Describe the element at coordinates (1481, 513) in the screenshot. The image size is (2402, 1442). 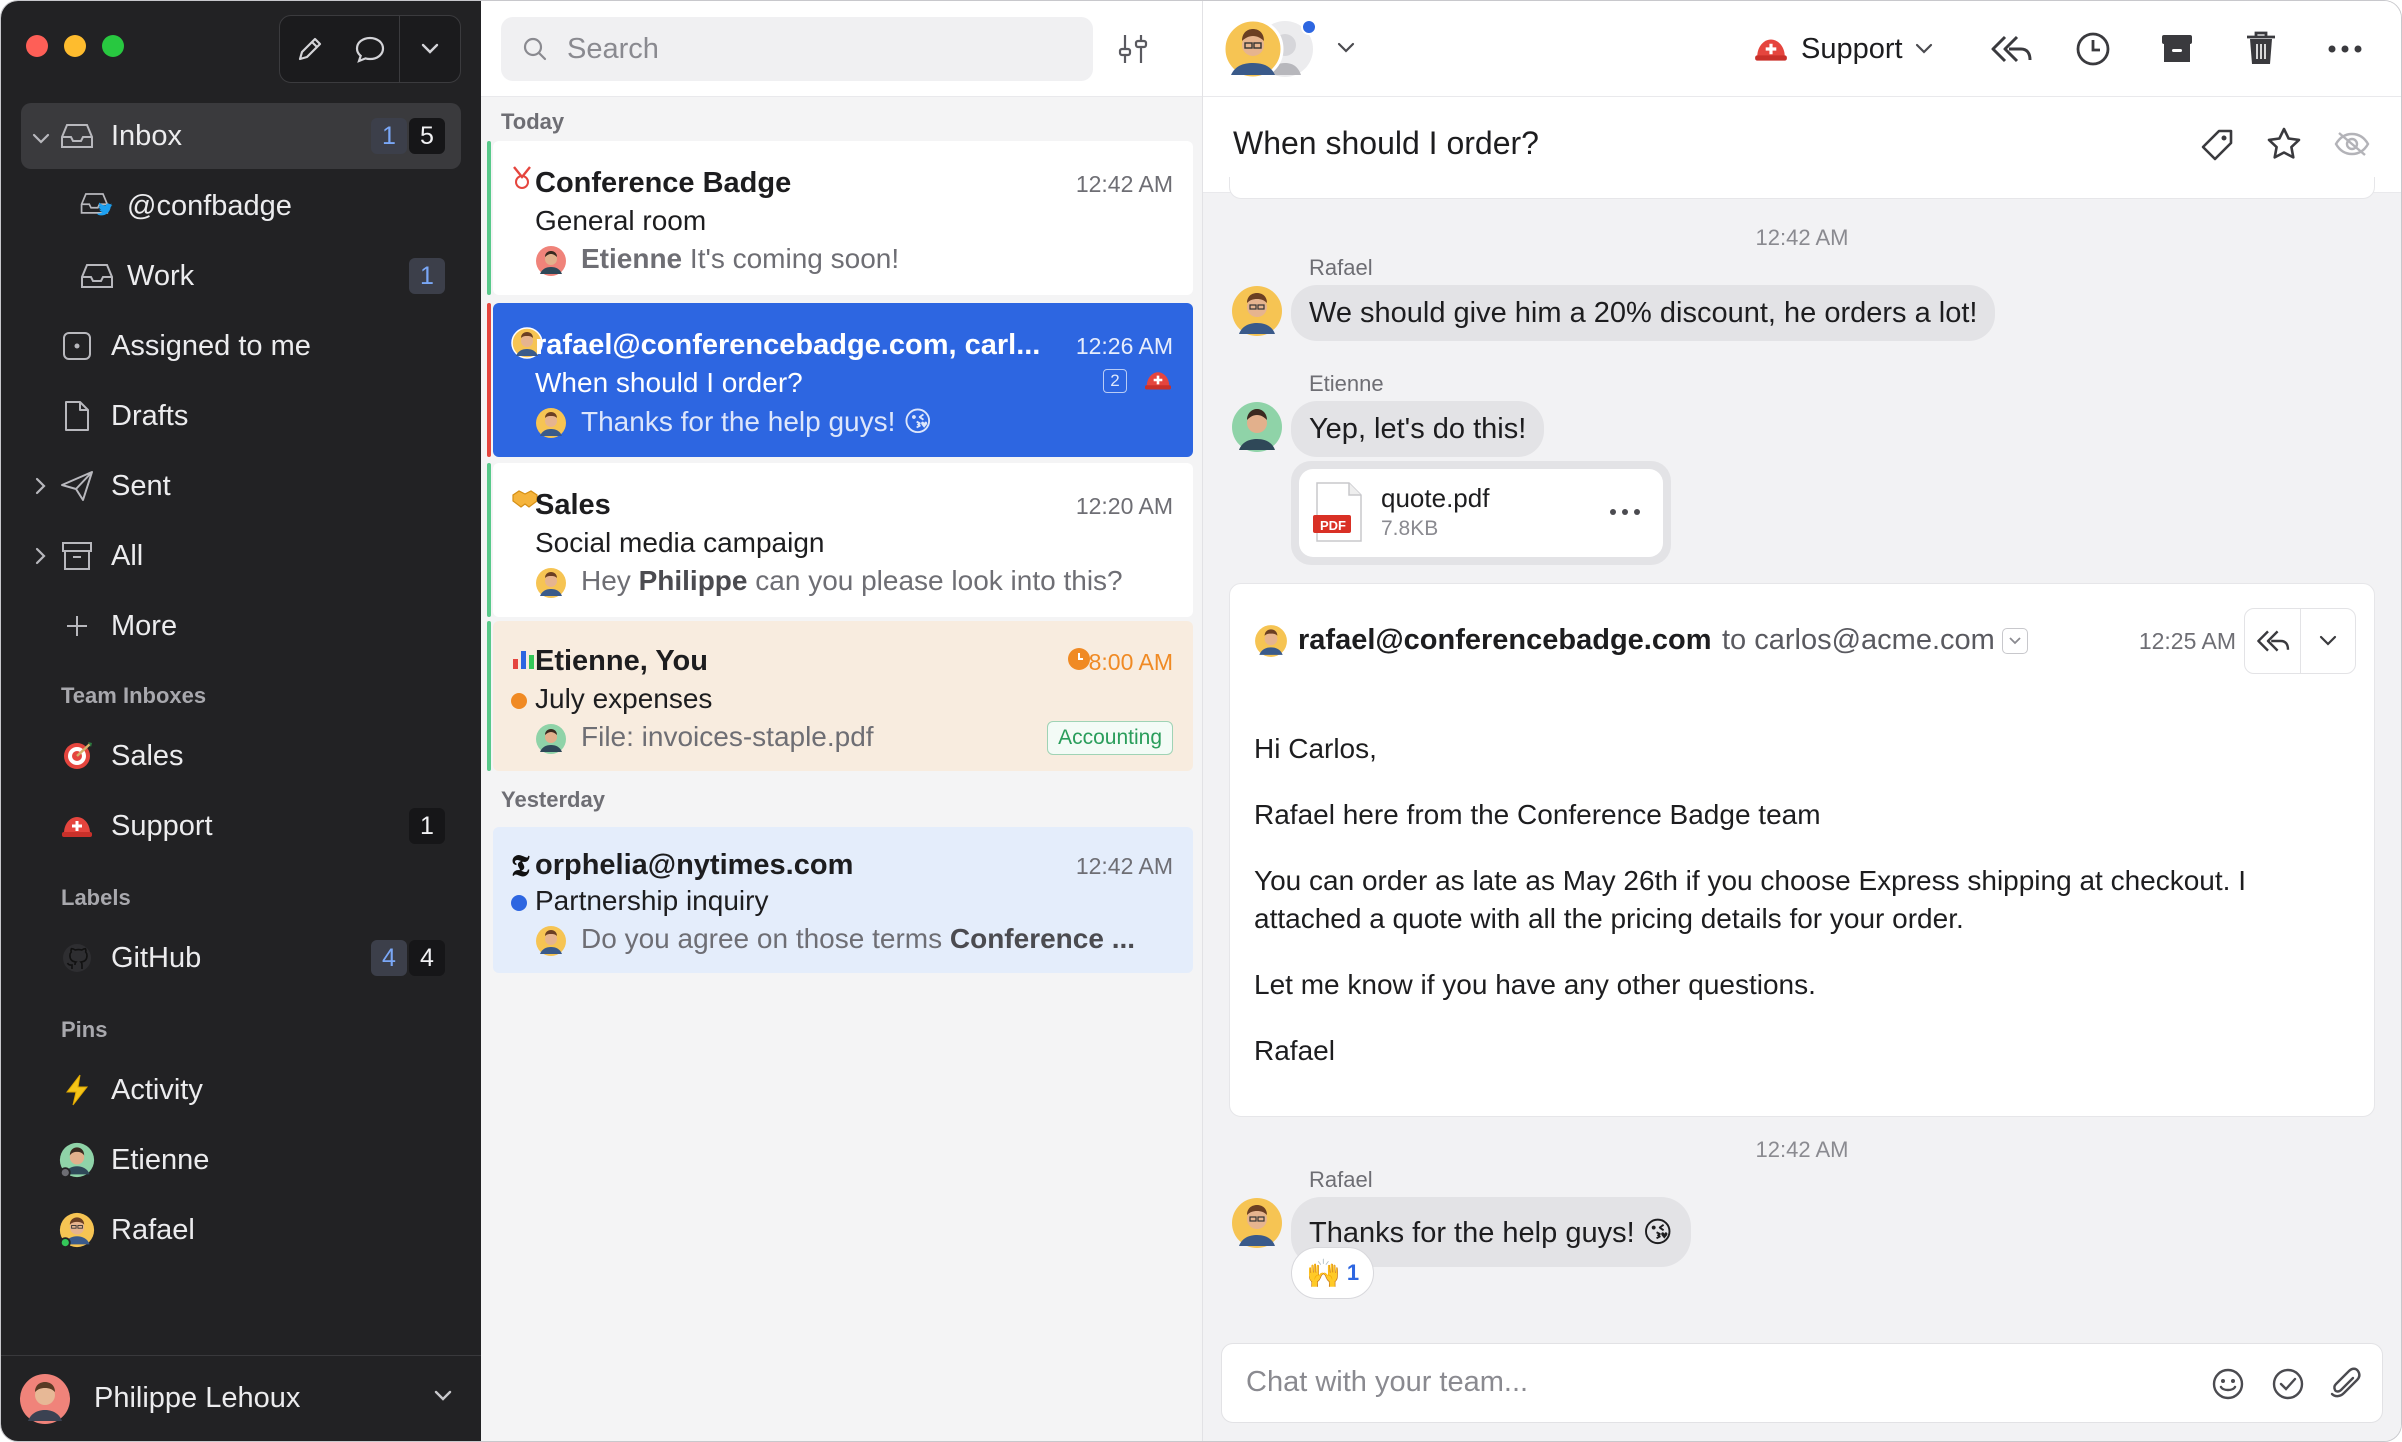
I see `file-attachment: PDF quote.pdf 7.8KB` at that location.